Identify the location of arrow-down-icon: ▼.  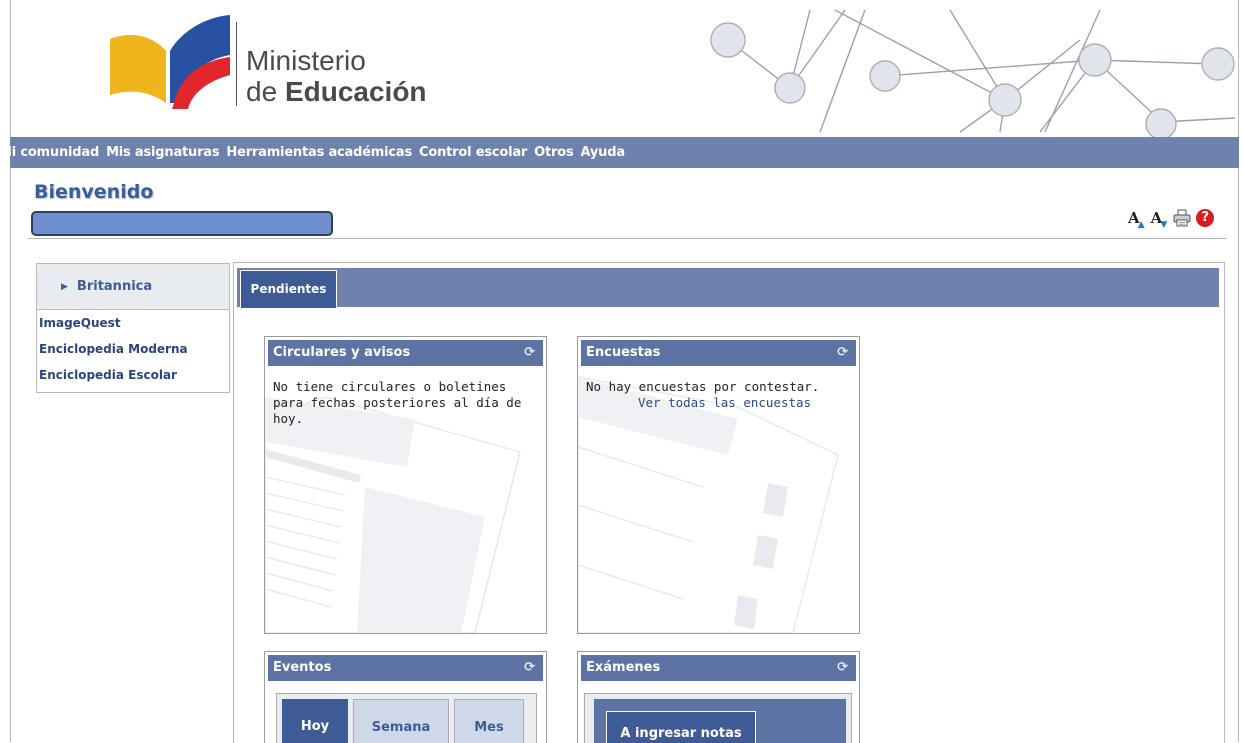
(1164, 225).